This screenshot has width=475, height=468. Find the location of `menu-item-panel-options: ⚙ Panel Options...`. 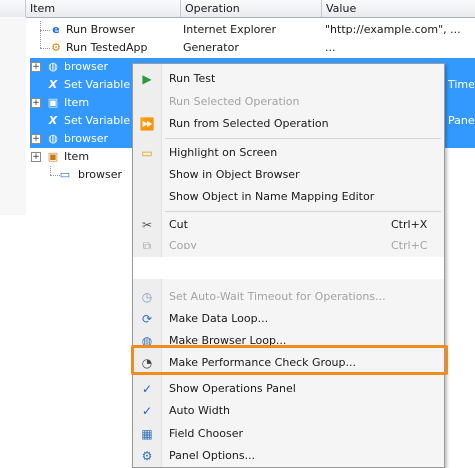

menu-item-panel-options: ⚙ Panel Options... is located at coordinates (288, 456).